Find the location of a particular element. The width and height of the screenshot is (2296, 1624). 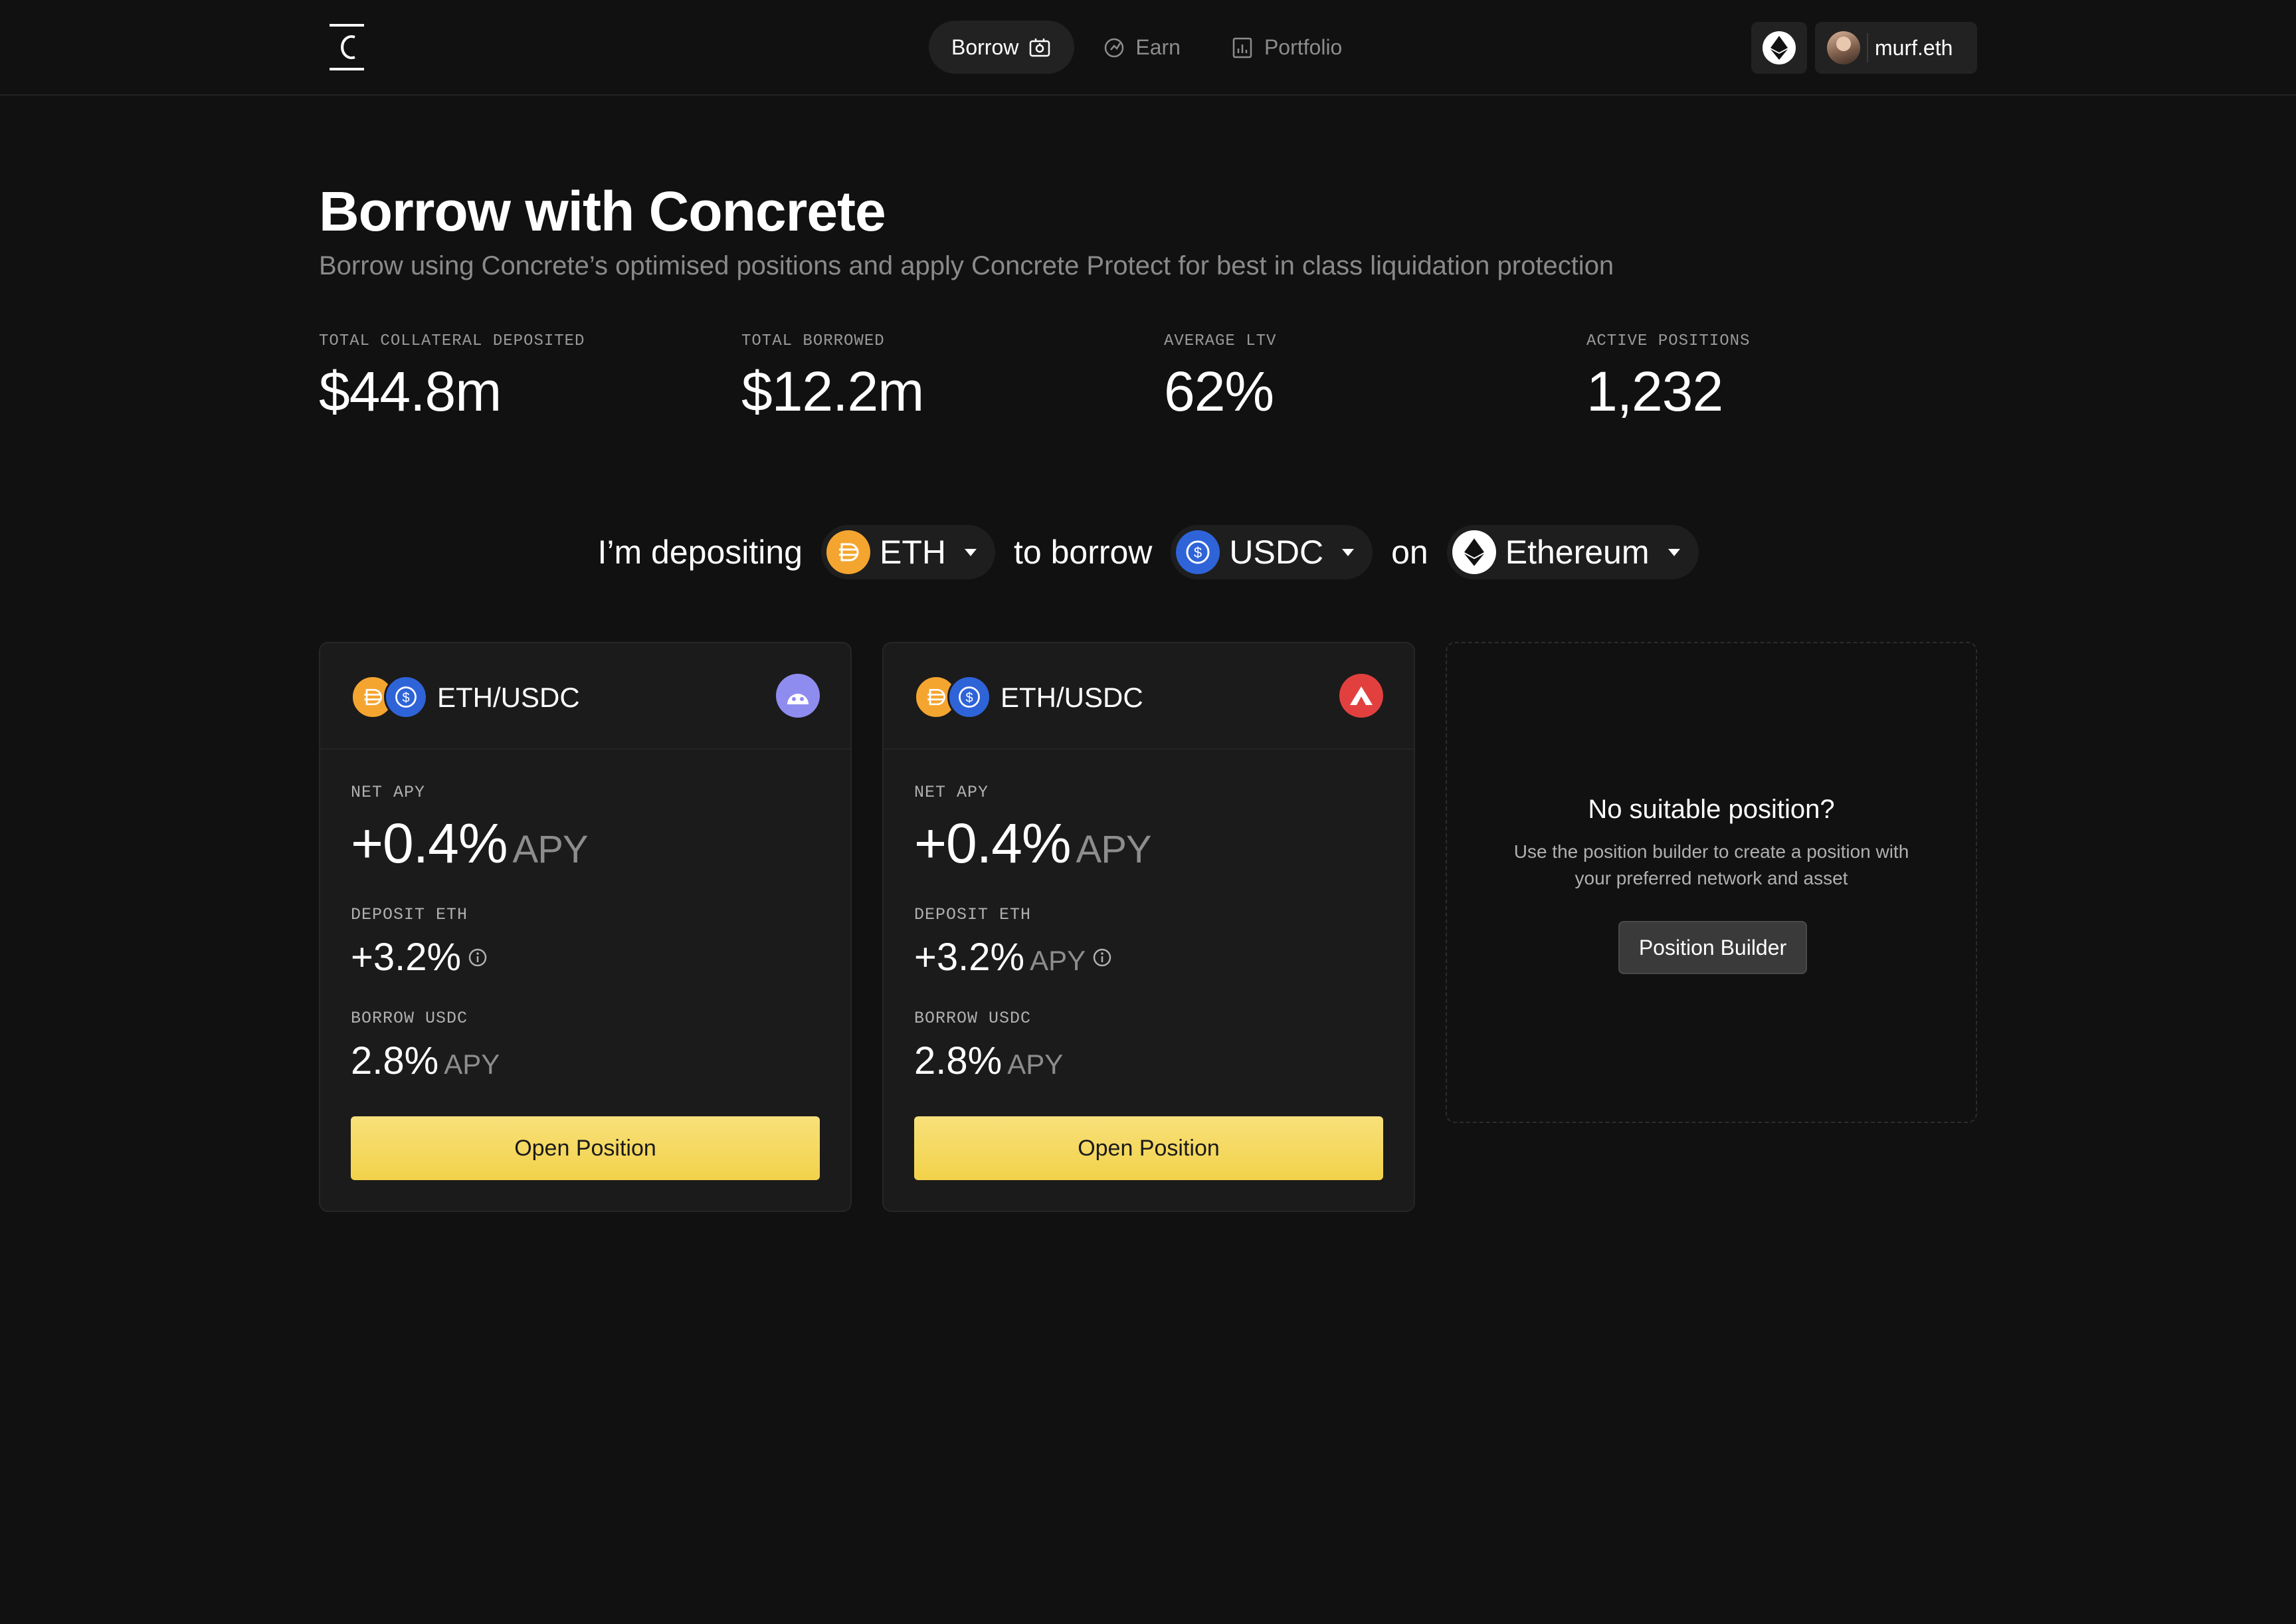

stat-value: 62% is located at coordinates (1219, 391).